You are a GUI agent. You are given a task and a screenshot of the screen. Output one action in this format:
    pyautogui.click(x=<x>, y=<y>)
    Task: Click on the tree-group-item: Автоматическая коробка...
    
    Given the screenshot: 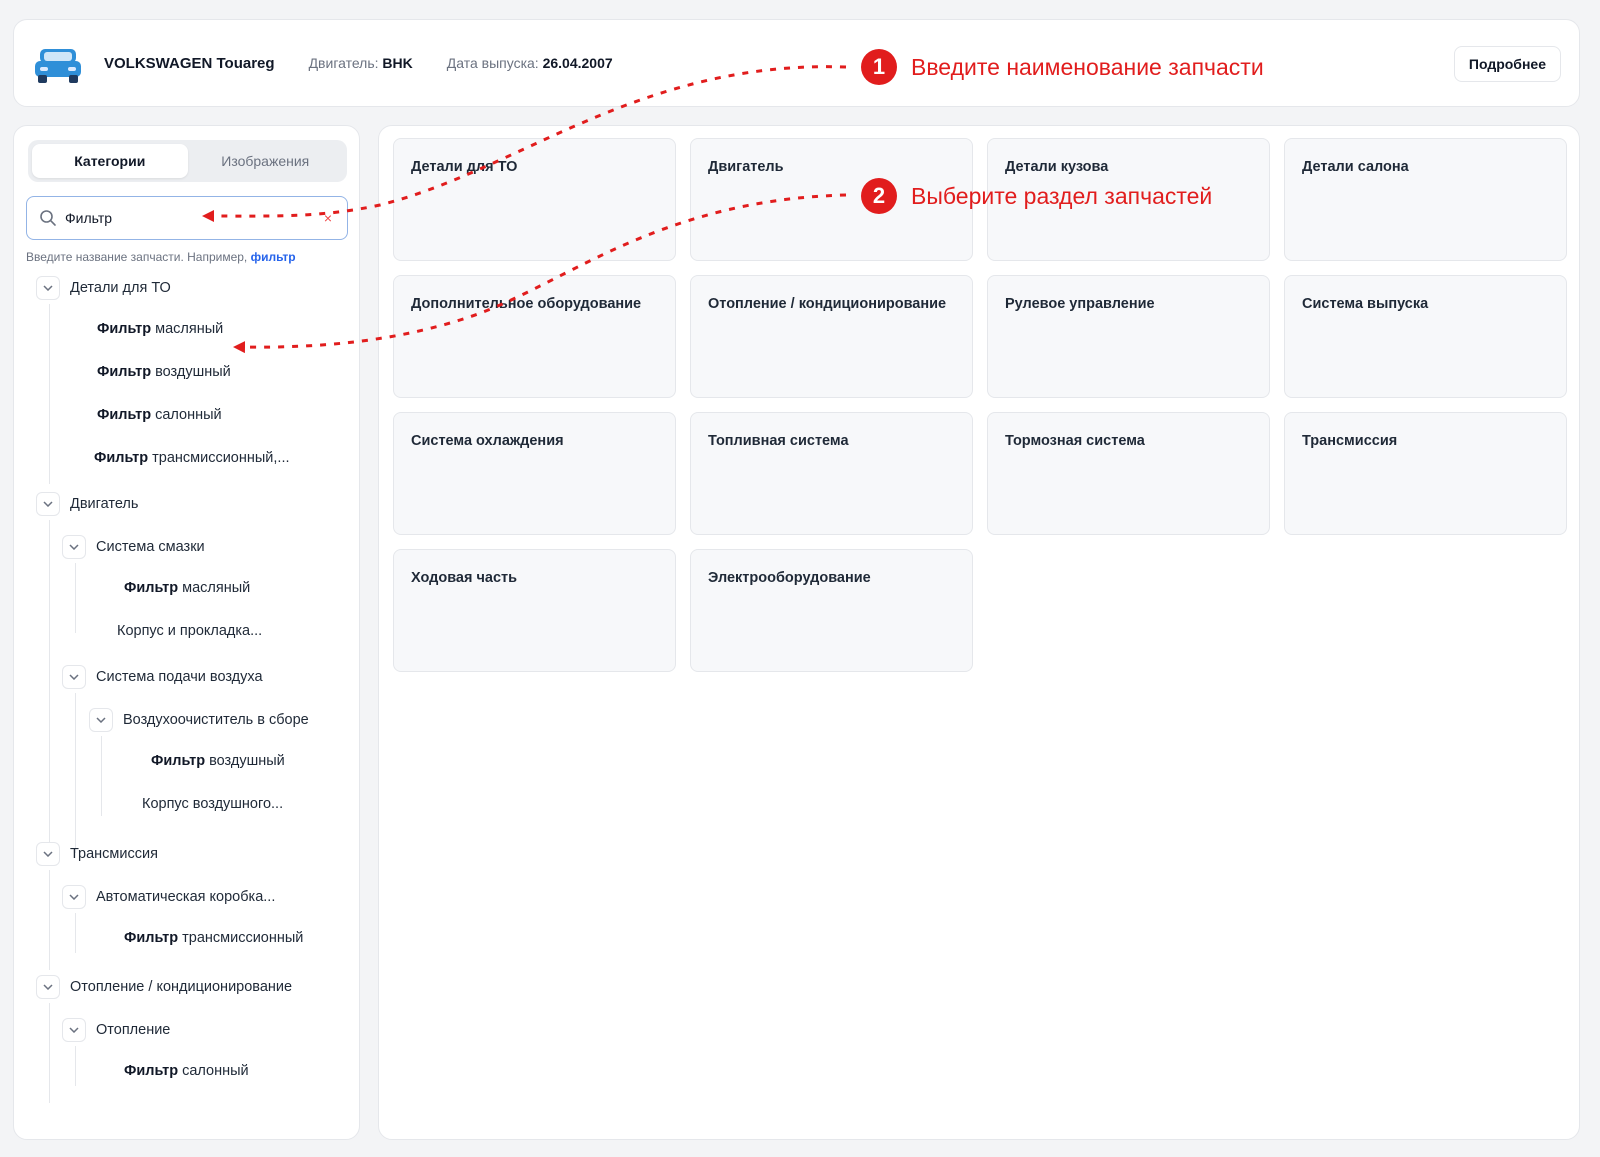 What is the action you would take?
    pyautogui.click(x=168, y=897)
    